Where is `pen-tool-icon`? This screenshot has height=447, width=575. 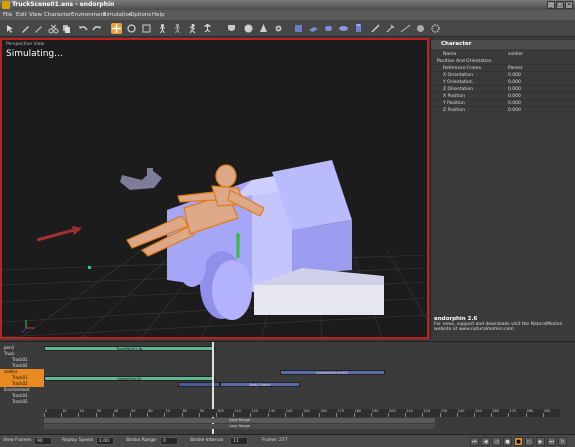
pen-tool-icon is located at coordinates (25, 28).